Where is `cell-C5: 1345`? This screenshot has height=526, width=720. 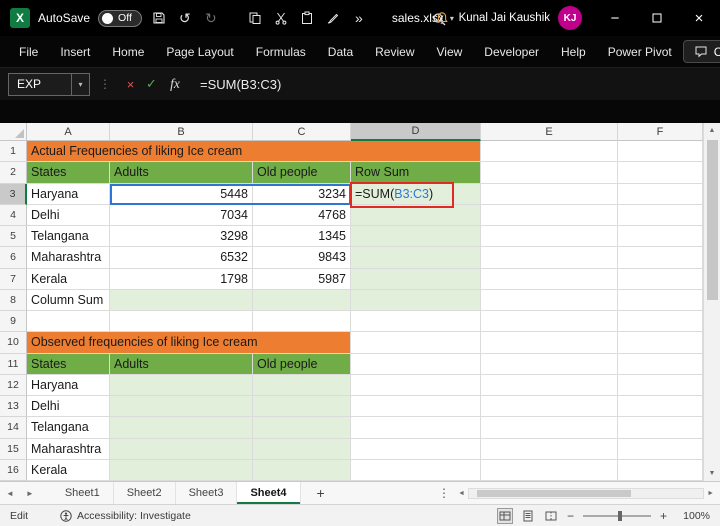
cell-C5: 1345 is located at coordinates (302, 237).